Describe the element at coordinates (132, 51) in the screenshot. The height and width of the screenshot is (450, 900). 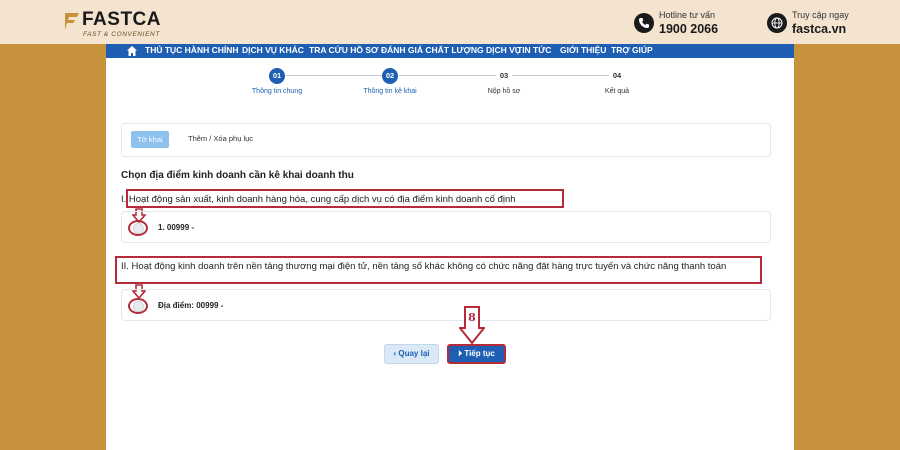
I see `home-icon` at that location.